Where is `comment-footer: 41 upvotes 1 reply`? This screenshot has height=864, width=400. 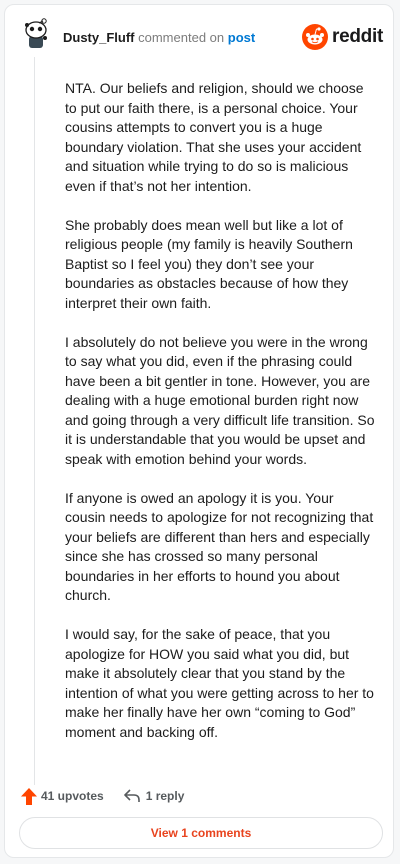 comment-footer: 41 upvotes 1 reply is located at coordinates (199, 796).